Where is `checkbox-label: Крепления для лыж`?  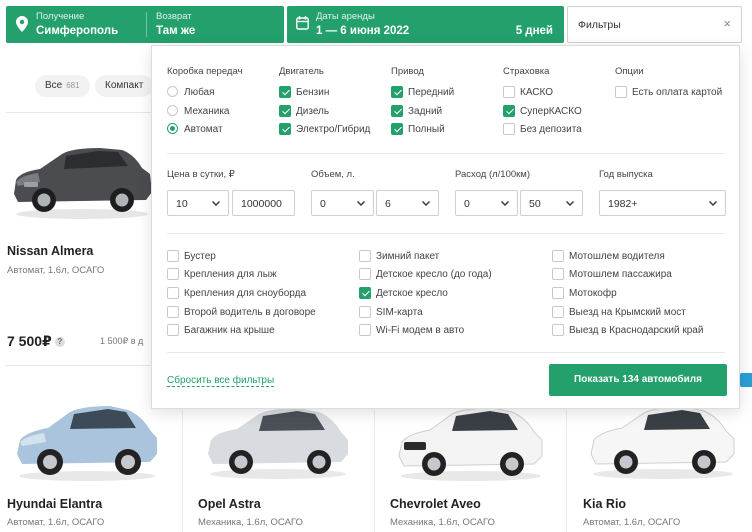 checkbox-label: Крепления для лыж is located at coordinates (230, 274).